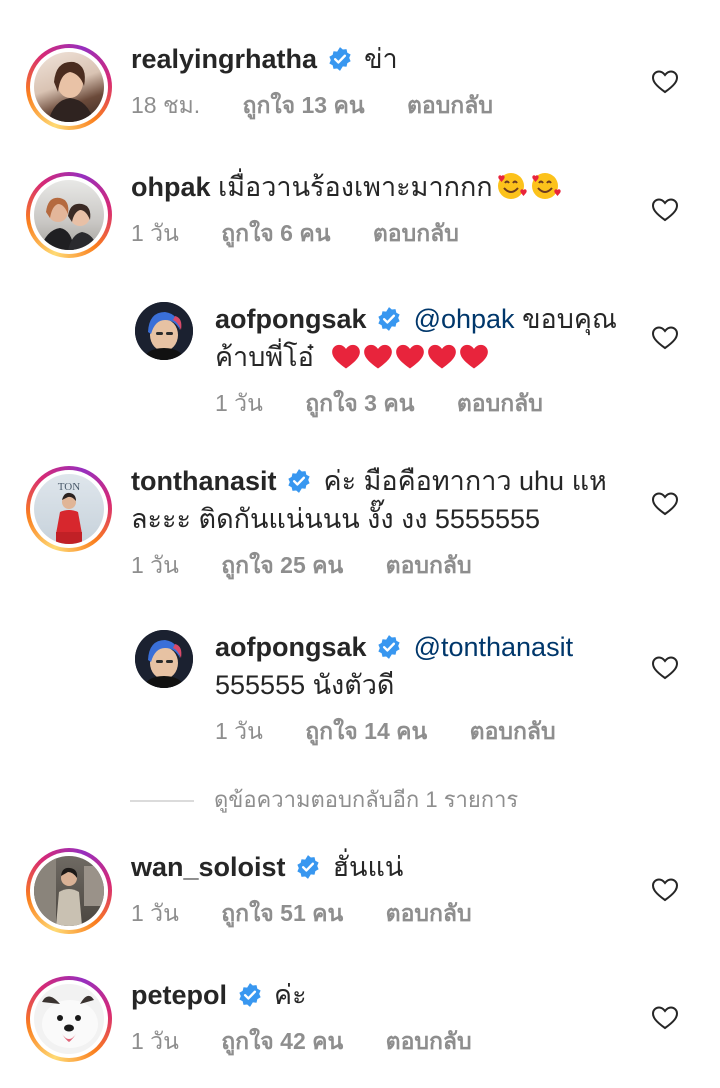 The width and height of the screenshot is (720, 1088). Describe the element at coordinates (275, 233) in the screenshot. I see `likes-count: ถูกใจ 6 คน` at that location.